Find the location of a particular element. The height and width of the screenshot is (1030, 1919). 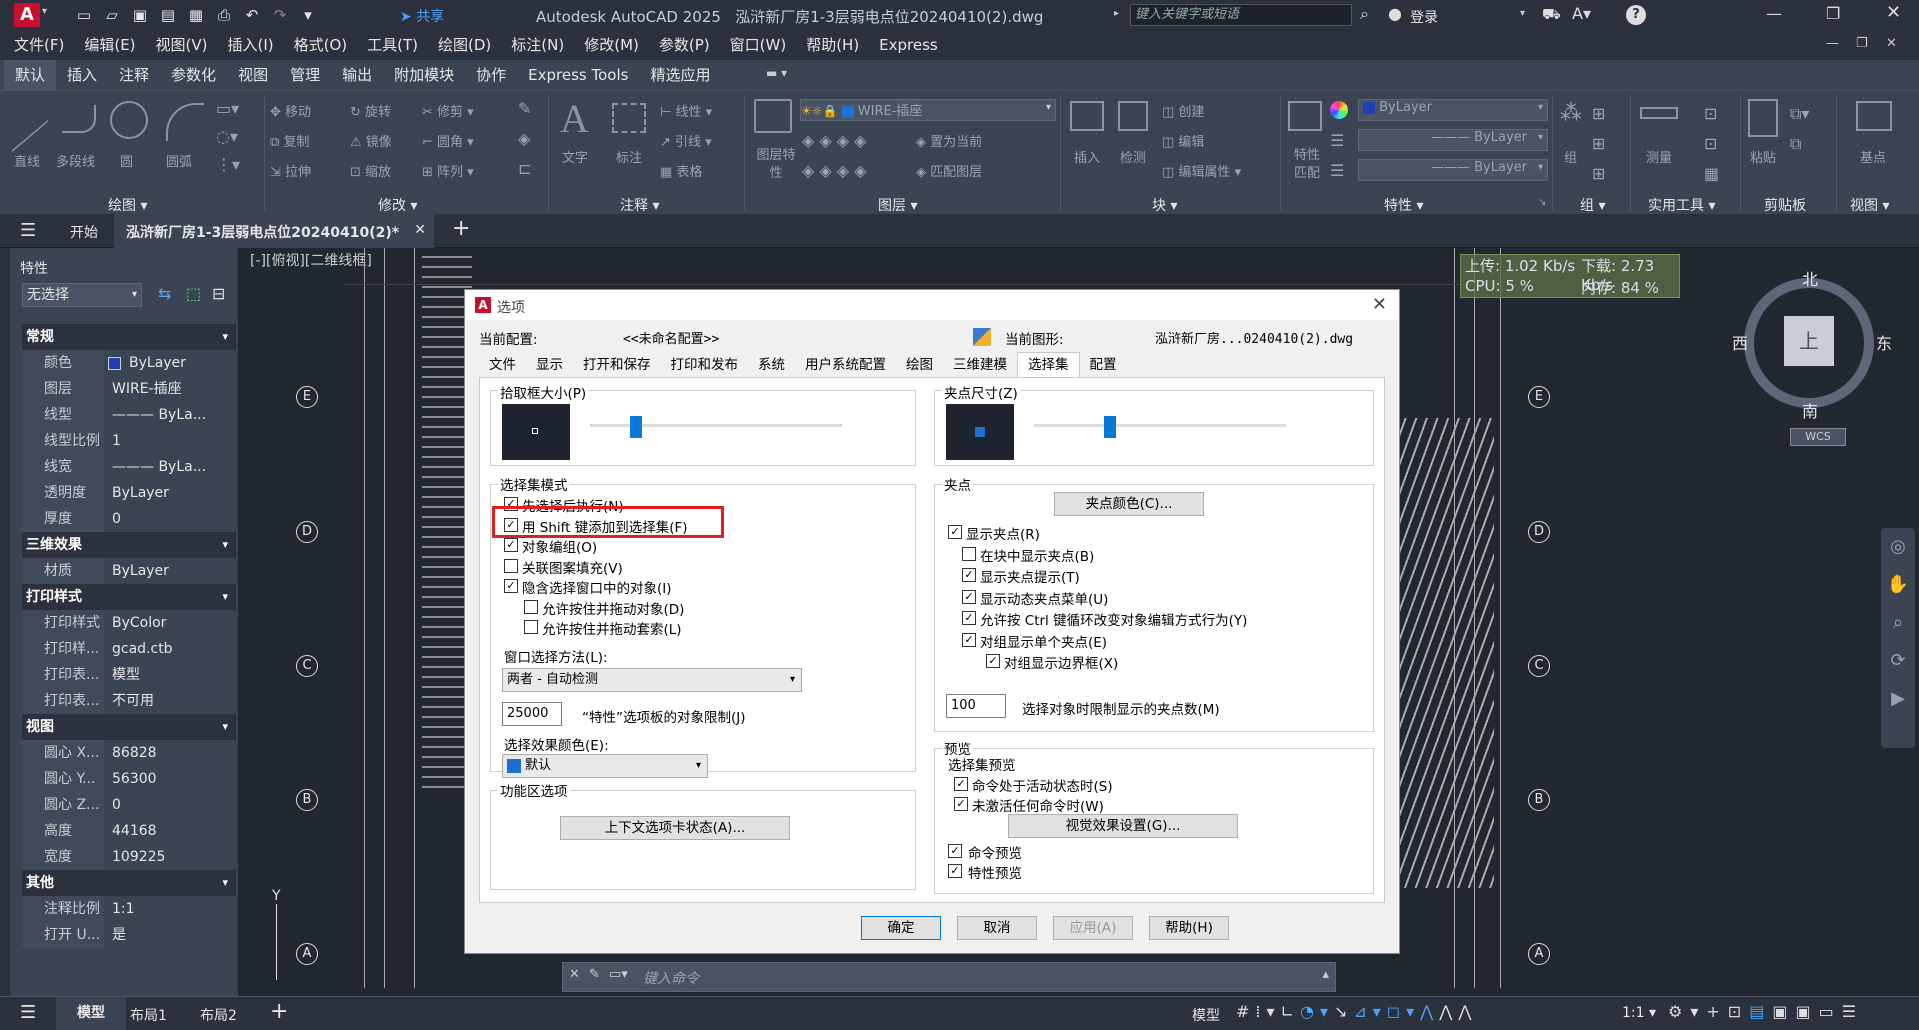

property-limit-input: 25000 is located at coordinates (532, 714).